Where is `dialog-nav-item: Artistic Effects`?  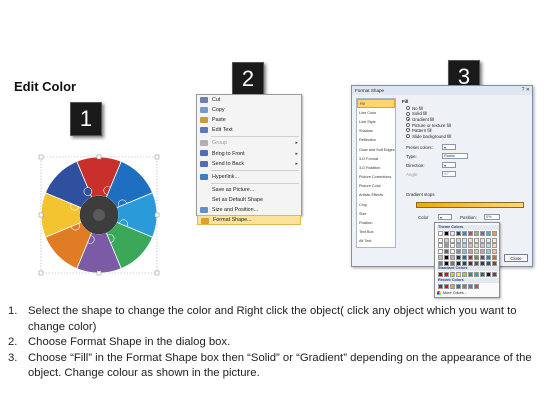
dialog-nav-item: Artistic Effects is located at coordinates (376, 195).